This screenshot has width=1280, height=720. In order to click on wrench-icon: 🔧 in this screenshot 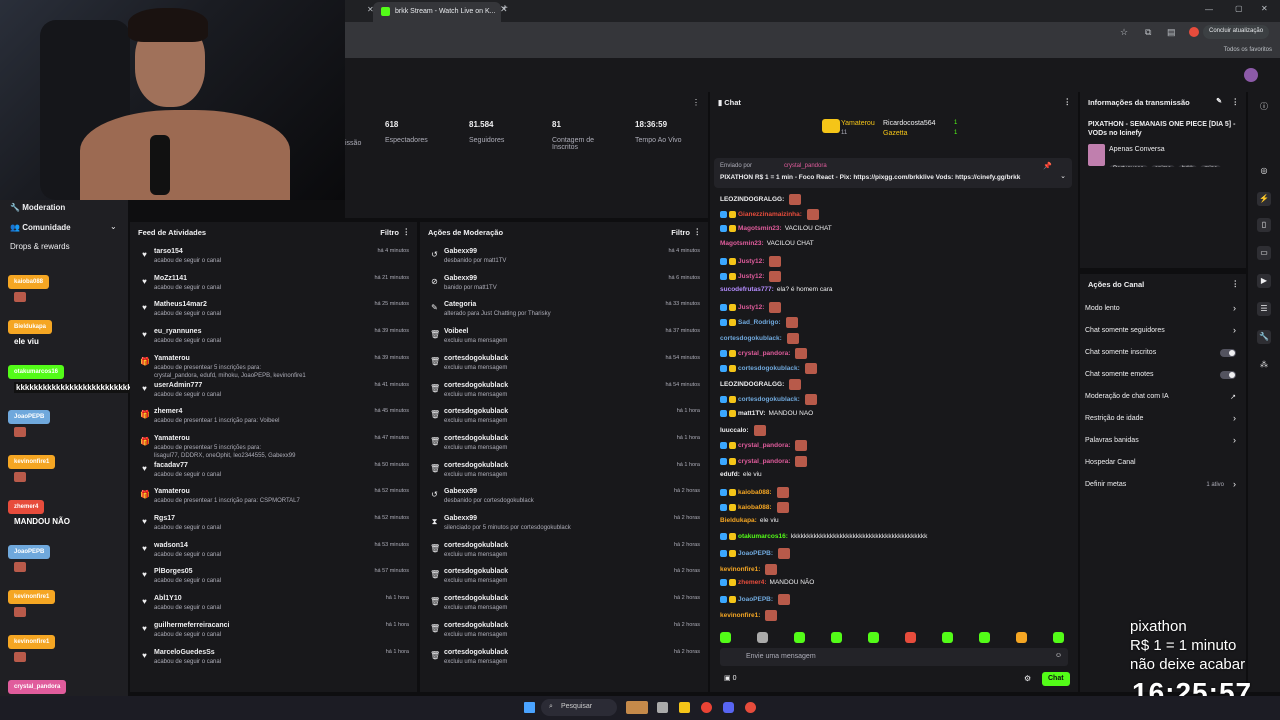, I will do `click(1264, 337)`.